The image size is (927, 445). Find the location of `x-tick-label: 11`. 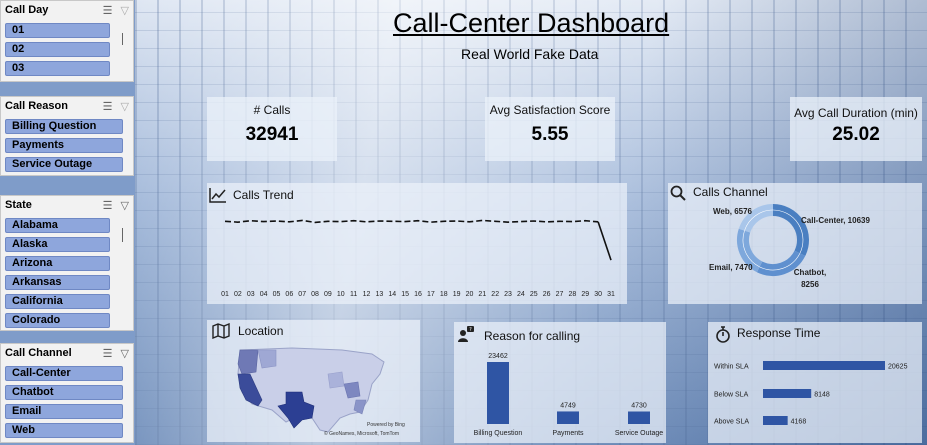

x-tick-label: 11 is located at coordinates (353, 294).